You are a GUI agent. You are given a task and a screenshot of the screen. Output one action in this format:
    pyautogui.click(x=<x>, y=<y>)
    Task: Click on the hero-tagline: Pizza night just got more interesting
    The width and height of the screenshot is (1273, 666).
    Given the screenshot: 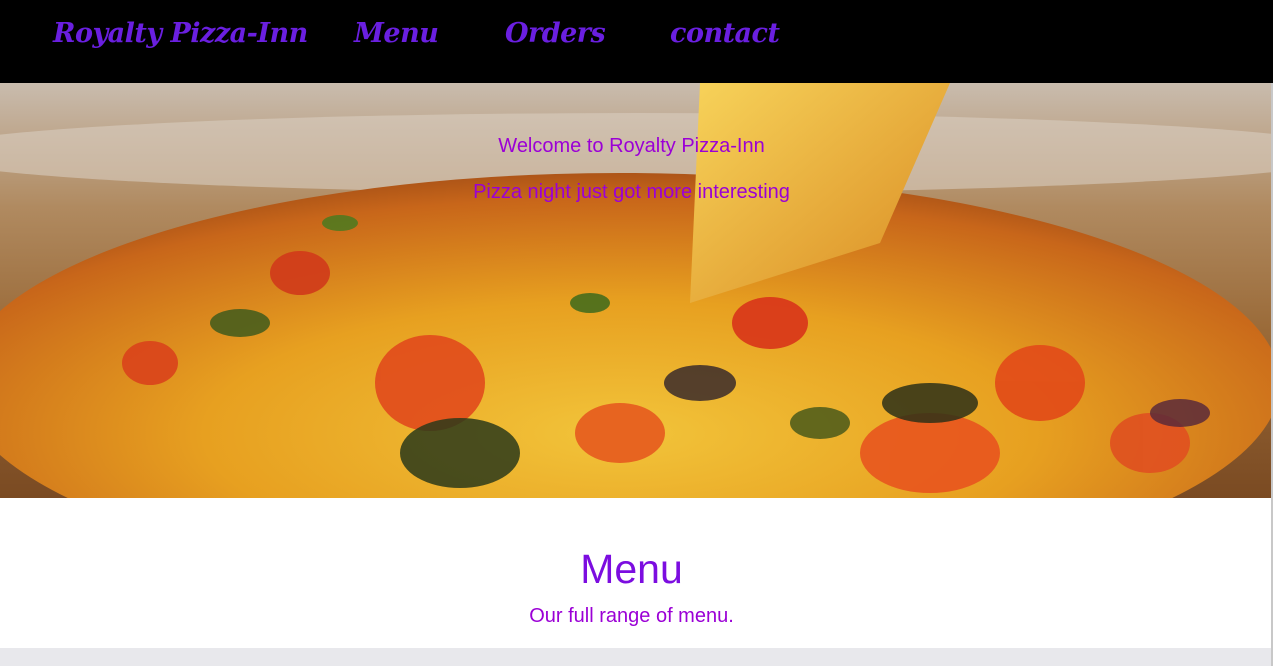 What is the action you would take?
    pyautogui.click(x=631, y=192)
    